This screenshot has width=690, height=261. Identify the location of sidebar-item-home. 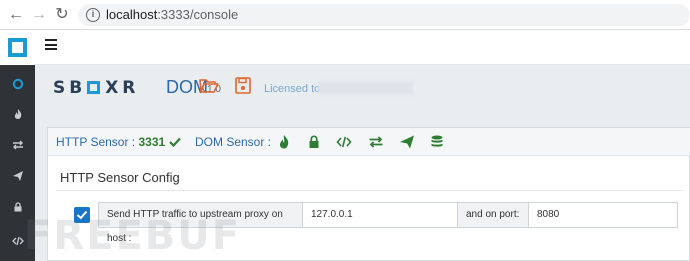
(17, 83).